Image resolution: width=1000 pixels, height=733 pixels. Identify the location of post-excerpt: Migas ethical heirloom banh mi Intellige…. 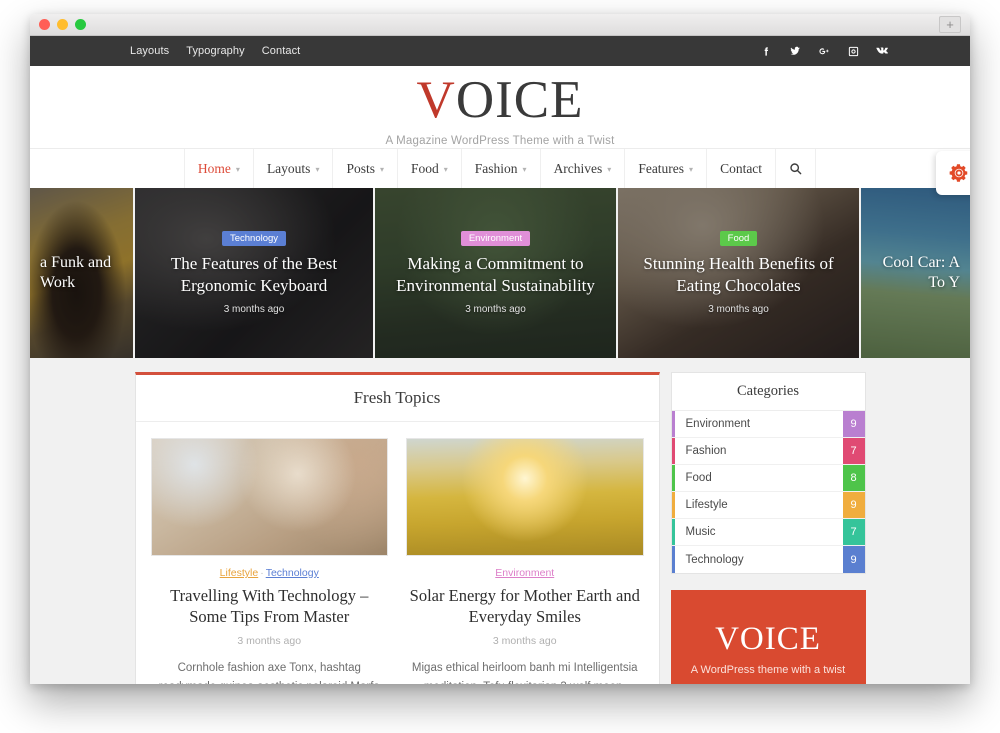
(524, 673).